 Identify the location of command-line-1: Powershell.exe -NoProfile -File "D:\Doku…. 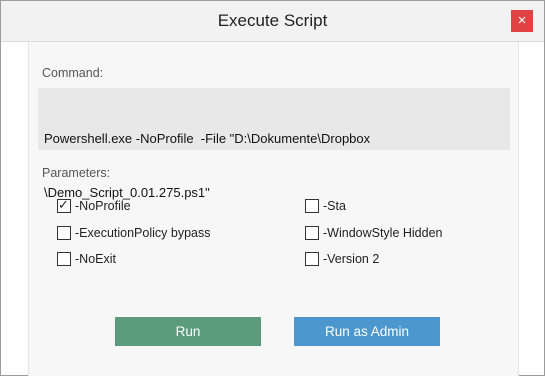
(207, 138).